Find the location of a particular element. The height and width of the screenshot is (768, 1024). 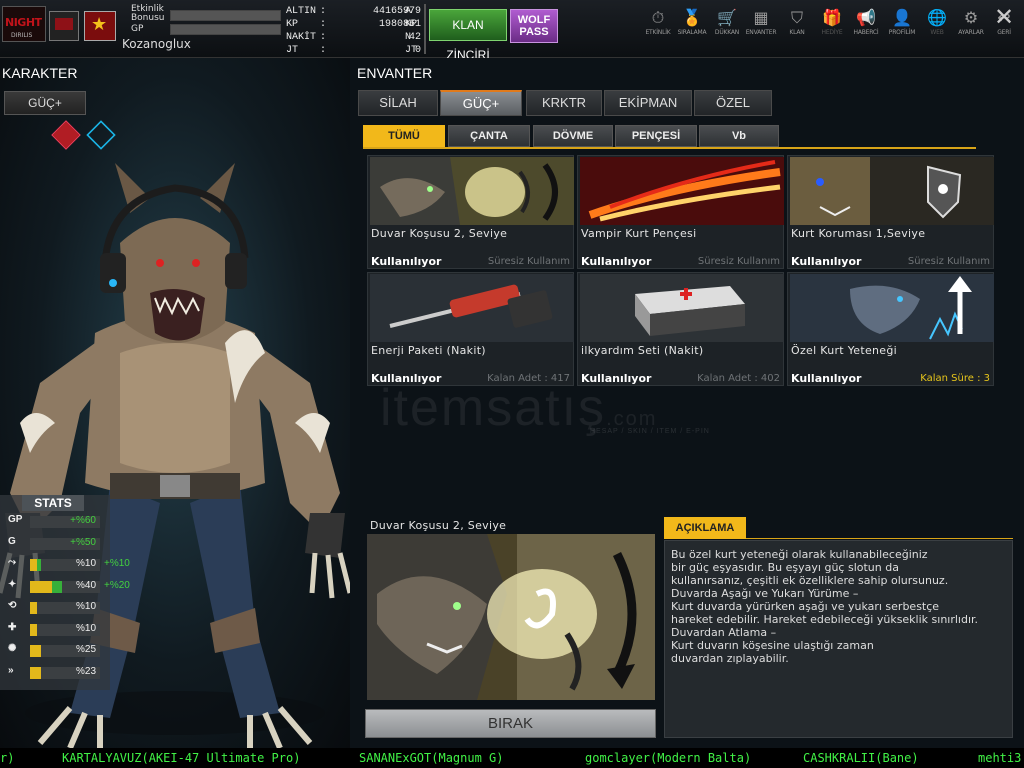

username: Kozanoglux is located at coordinates (156, 44).